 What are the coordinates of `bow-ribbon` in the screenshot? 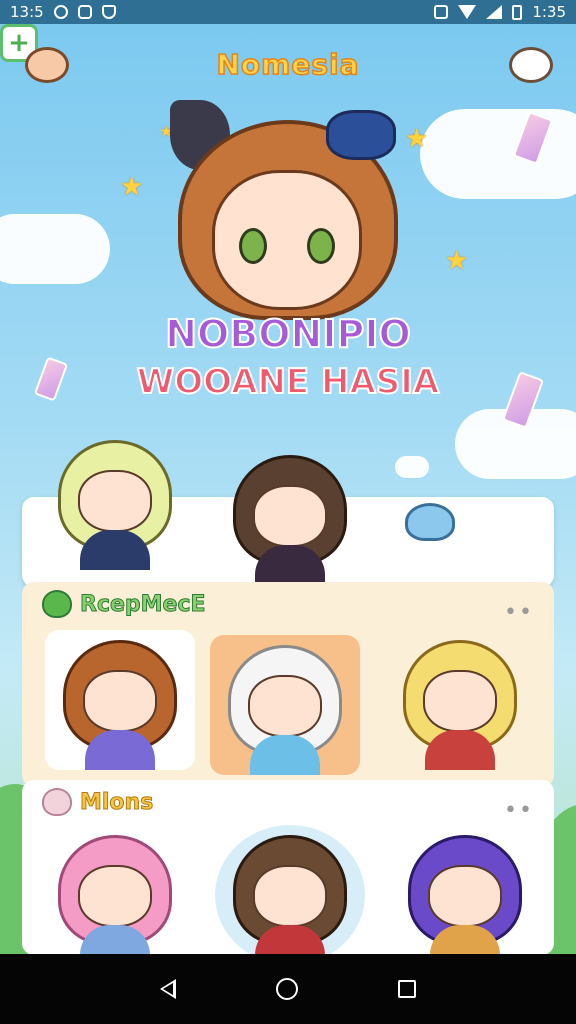 It's located at (361, 135).